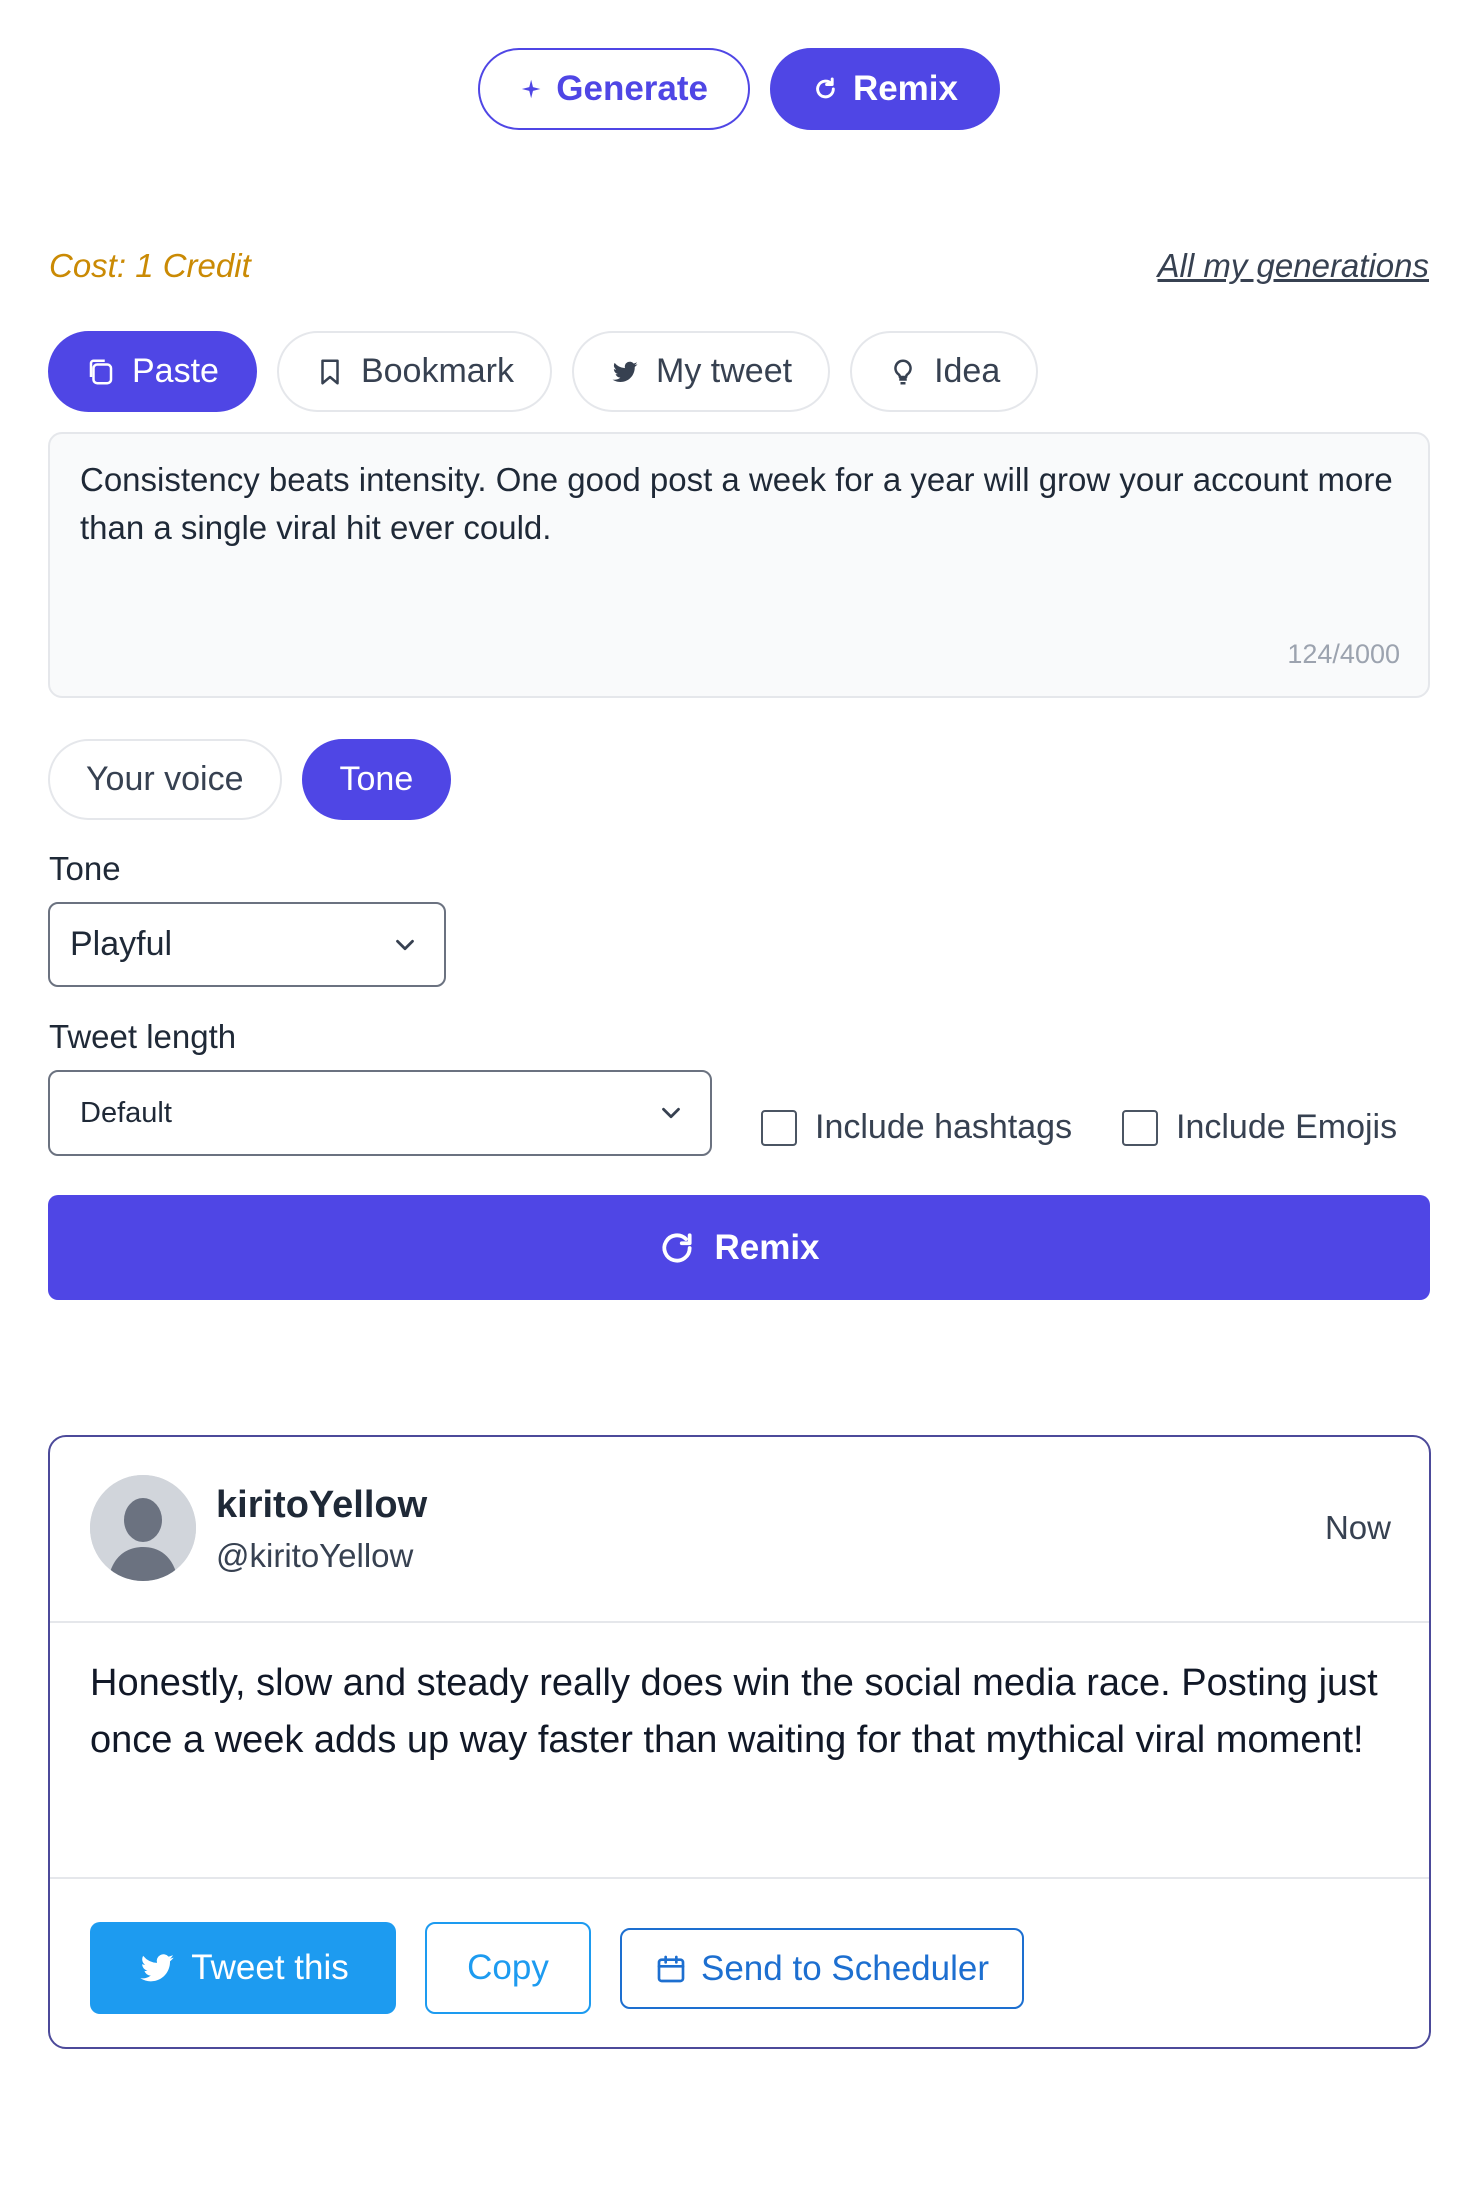  Describe the element at coordinates (967, 371) in the screenshot. I see `tab-idea-label: Idea` at that location.